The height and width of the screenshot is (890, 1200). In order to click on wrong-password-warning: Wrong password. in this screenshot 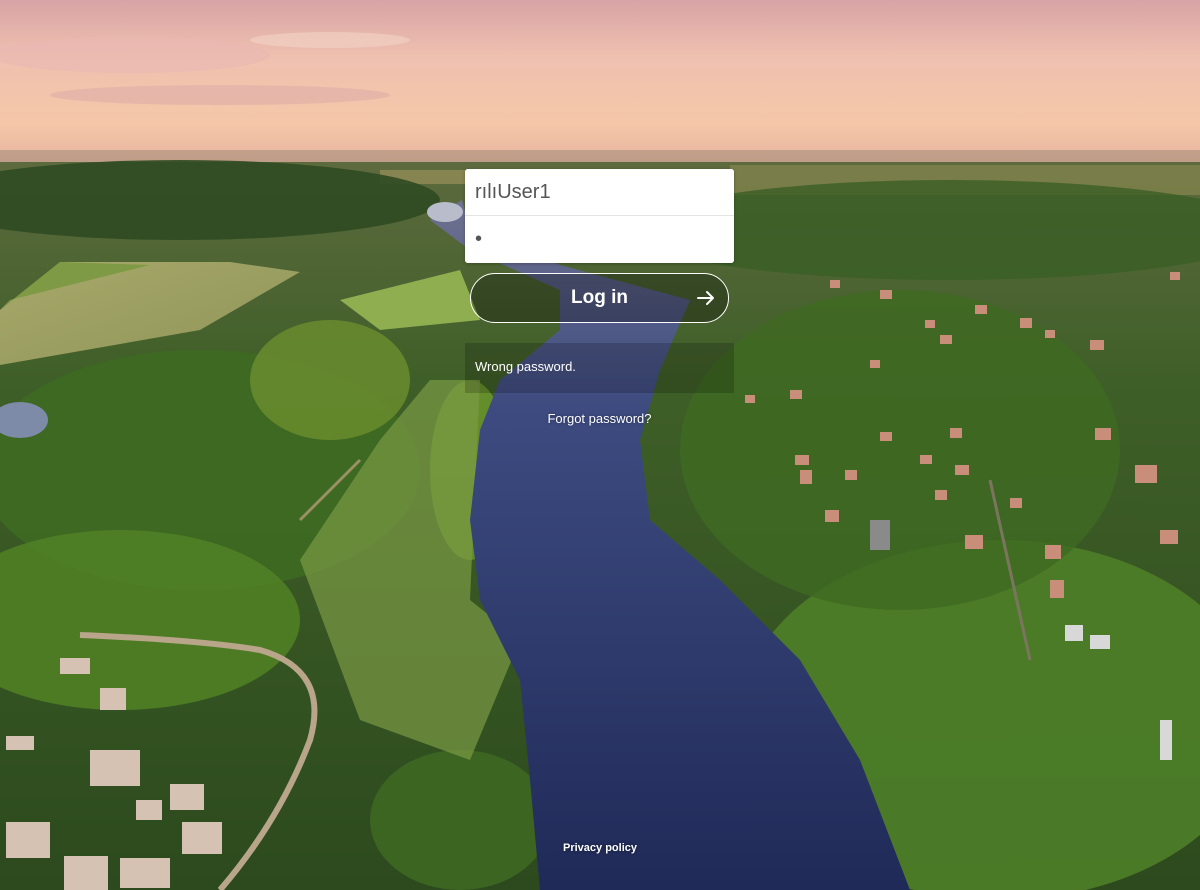, I will do `click(599, 368)`.